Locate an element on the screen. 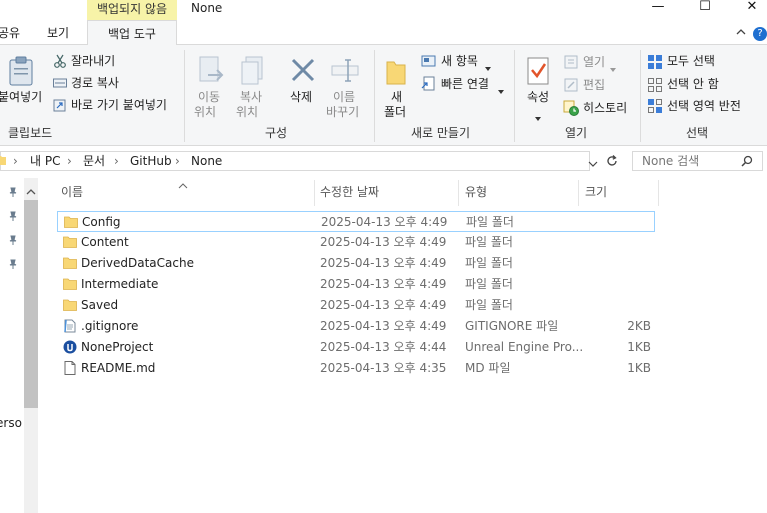  scroll-up-icon is located at coordinates (31, 190).